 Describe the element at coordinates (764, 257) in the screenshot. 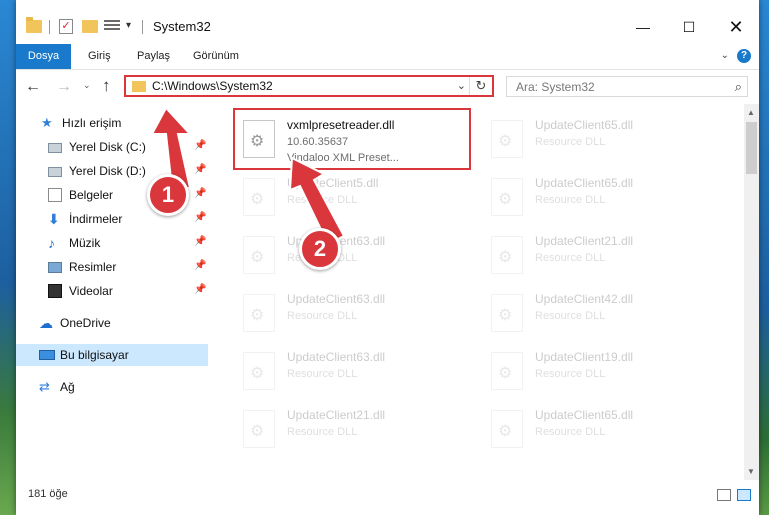

I see `desktop-background-right` at that location.